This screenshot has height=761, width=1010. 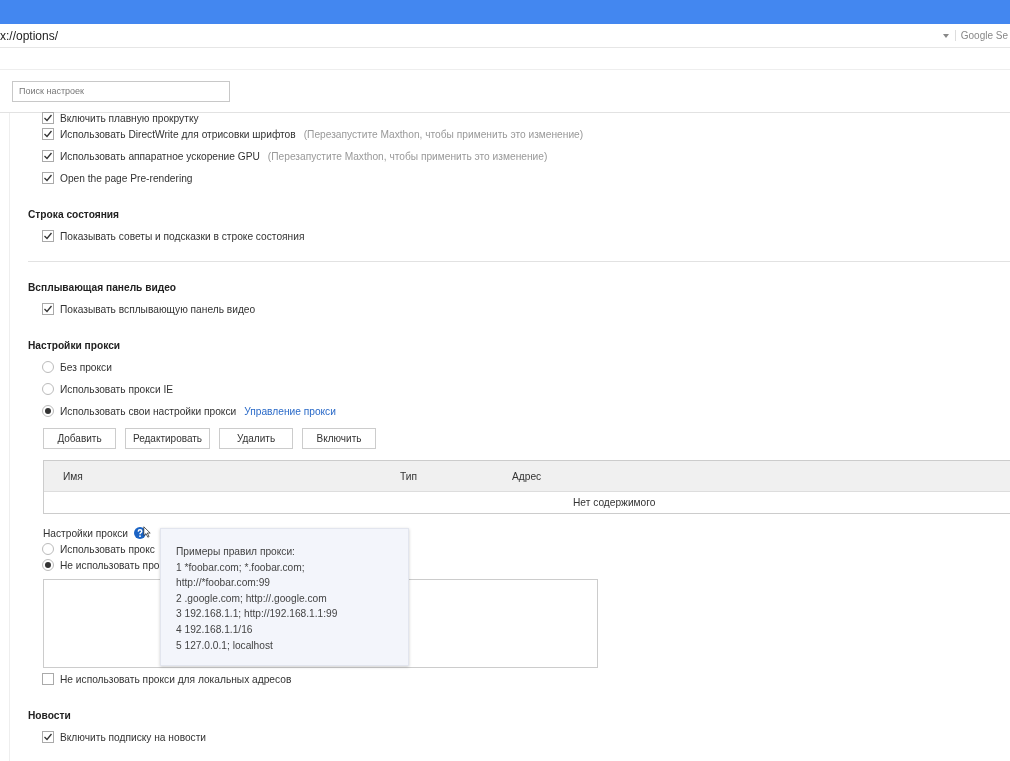 What do you see at coordinates (133, 737) in the screenshot?
I see `checkbox-label: Включить подписку на новости` at bounding box center [133, 737].